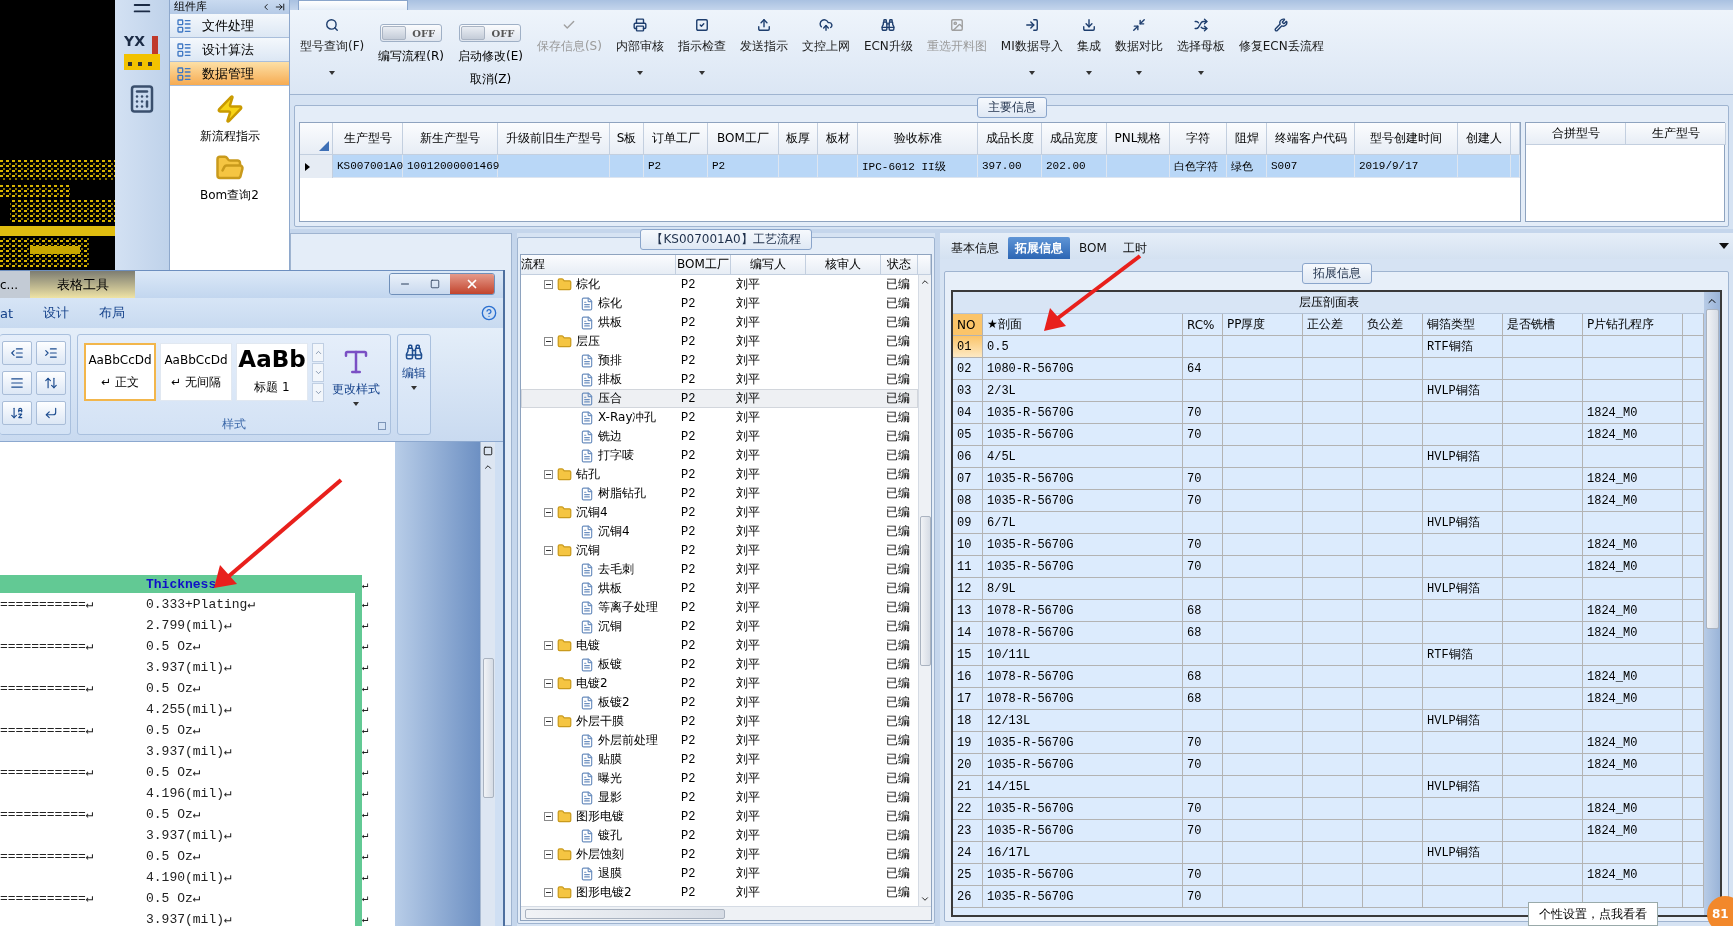 The image size is (1733, 926). I want to click on ribbon-tab: at, so click(7, 313).